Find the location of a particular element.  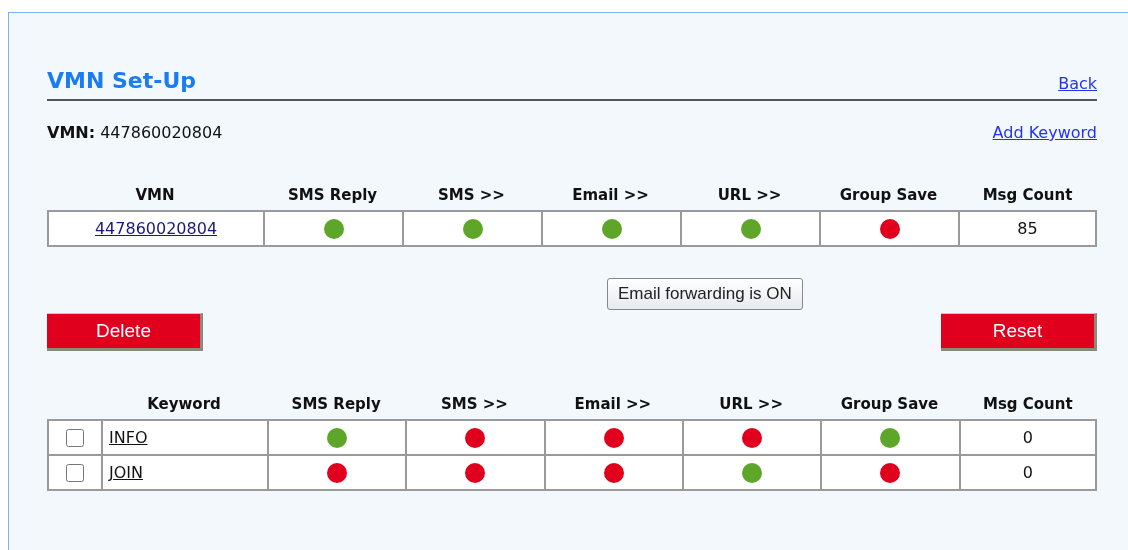

delete-button: Delete is located at coordinates (125, 332).